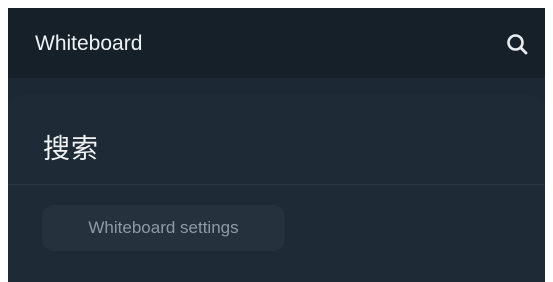 Image resolution: width=553 pixels, height=282 pixels. Describe the element at coordinates (255, 44) in the screenshot. I see `search-input` at that location.